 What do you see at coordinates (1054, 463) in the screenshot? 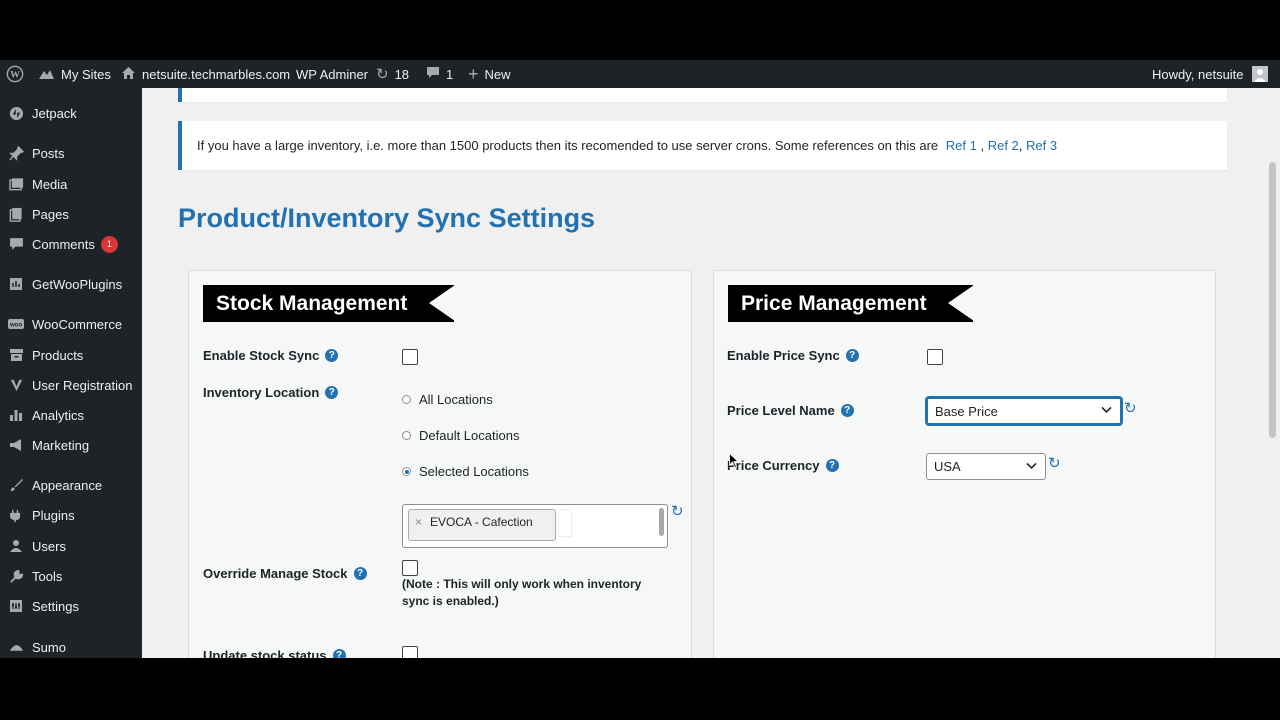
I see `refresh-currency-icon: ↻` at bounding box center [1054, 463].